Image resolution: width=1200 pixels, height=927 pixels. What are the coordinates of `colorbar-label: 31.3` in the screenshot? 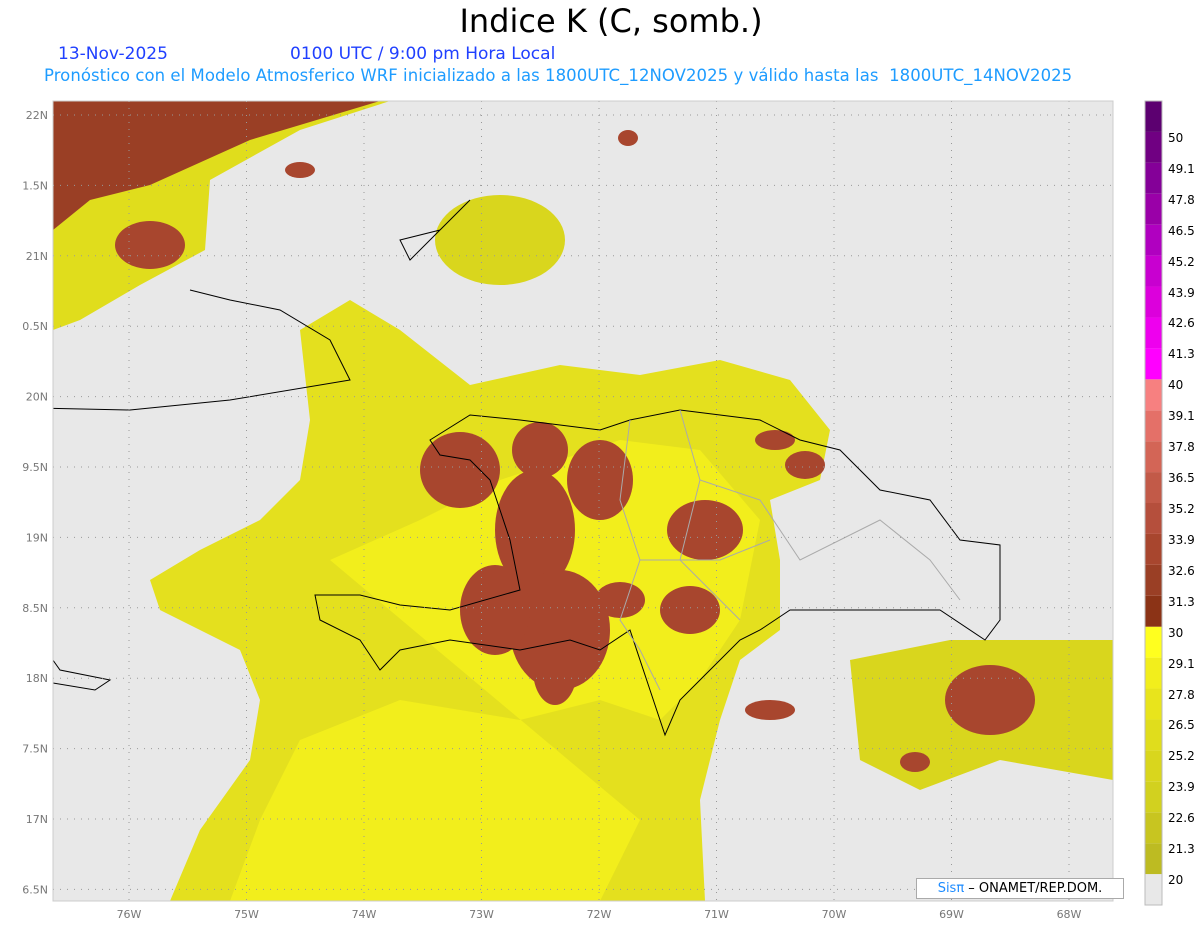 It's located at (1181, 601).